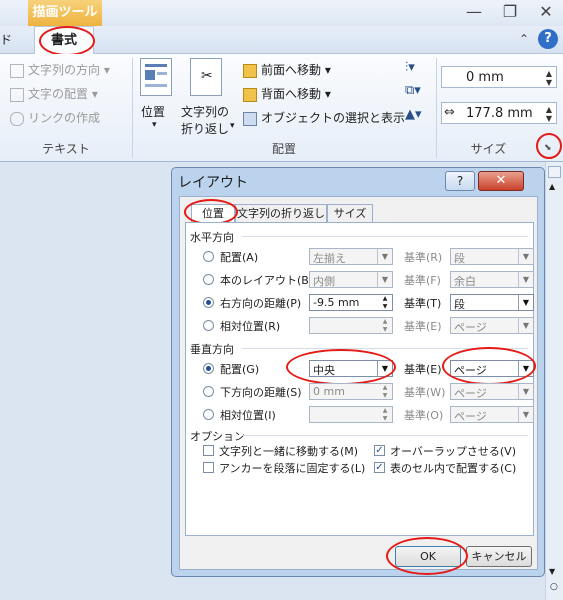  Describe the element at coordinates (492, 256) in the screenshot. I see `h-alignment-base-select: 段 ▼` at that location.